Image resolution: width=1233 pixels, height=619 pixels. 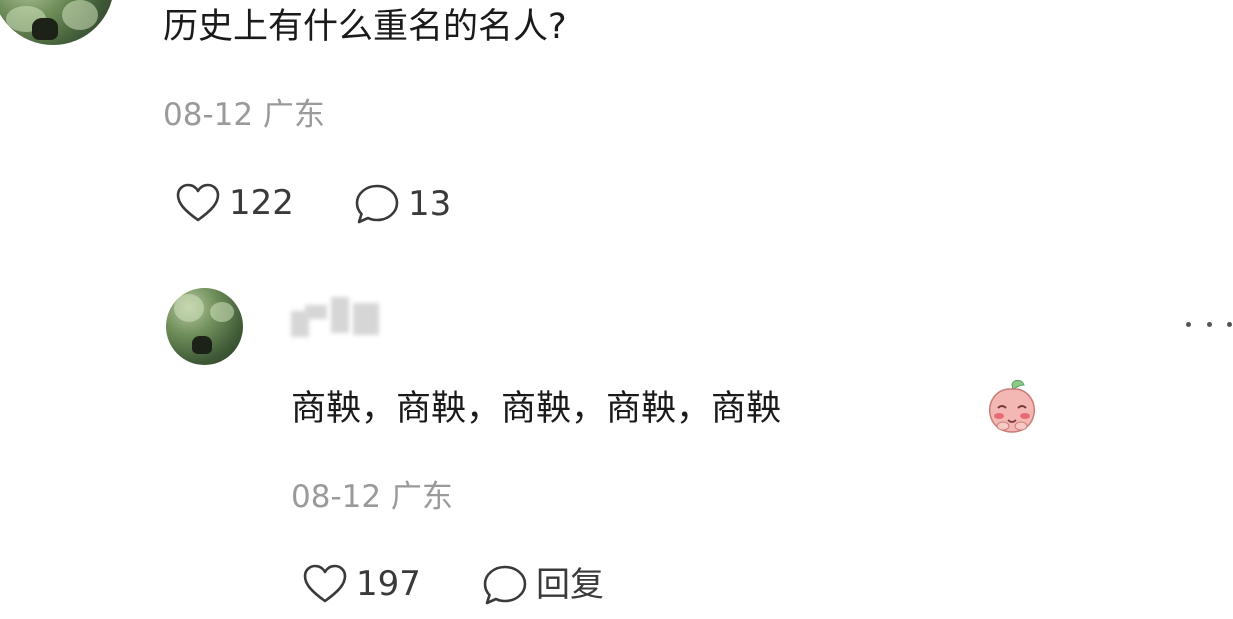 What do you see at coordinates (570, 585) in the screenshot?
I see `reply-label: 回复` at bounding box center [570, 585].